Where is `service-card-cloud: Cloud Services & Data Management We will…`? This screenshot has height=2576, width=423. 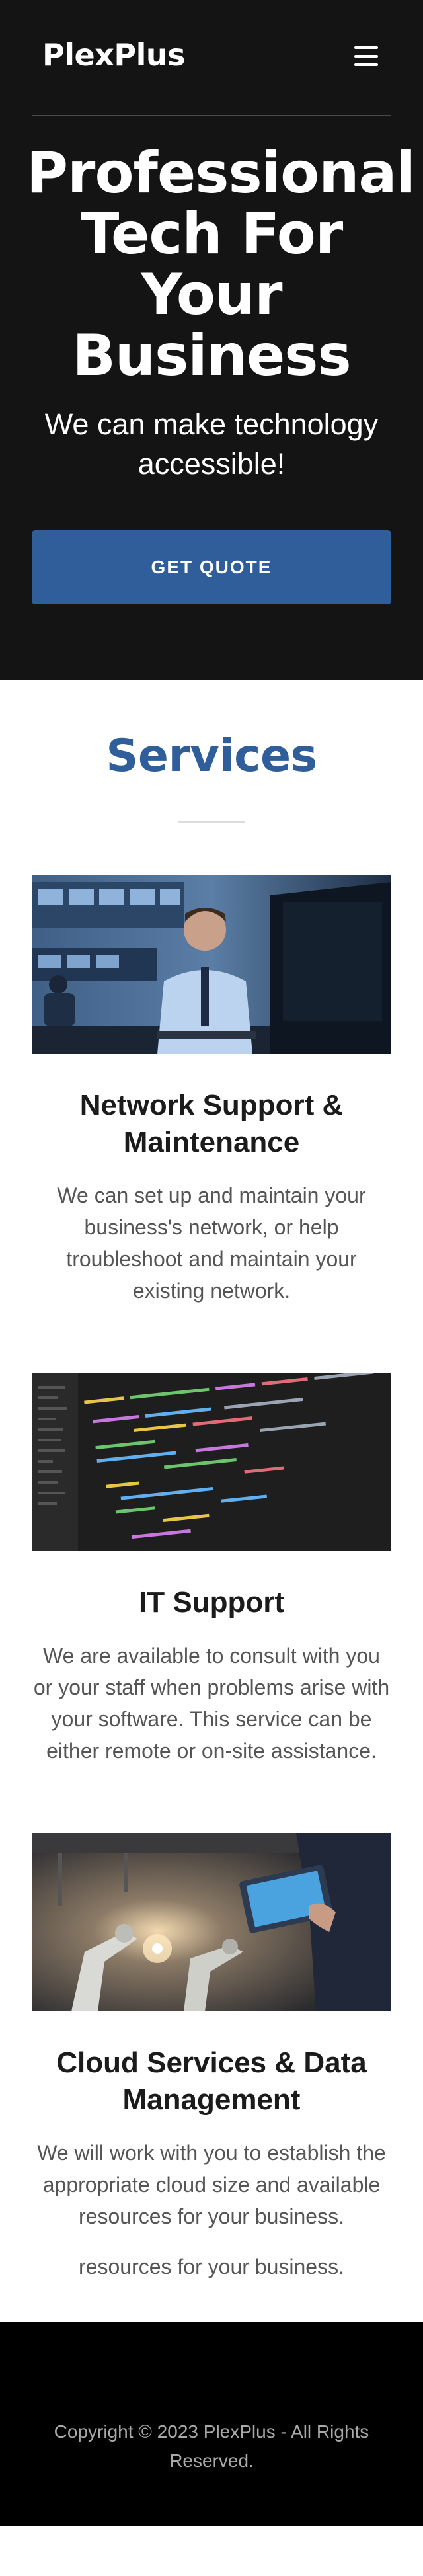
service-card-cloud: Cloud Services & Data Management We will… is located at coordinates (211, 2057).